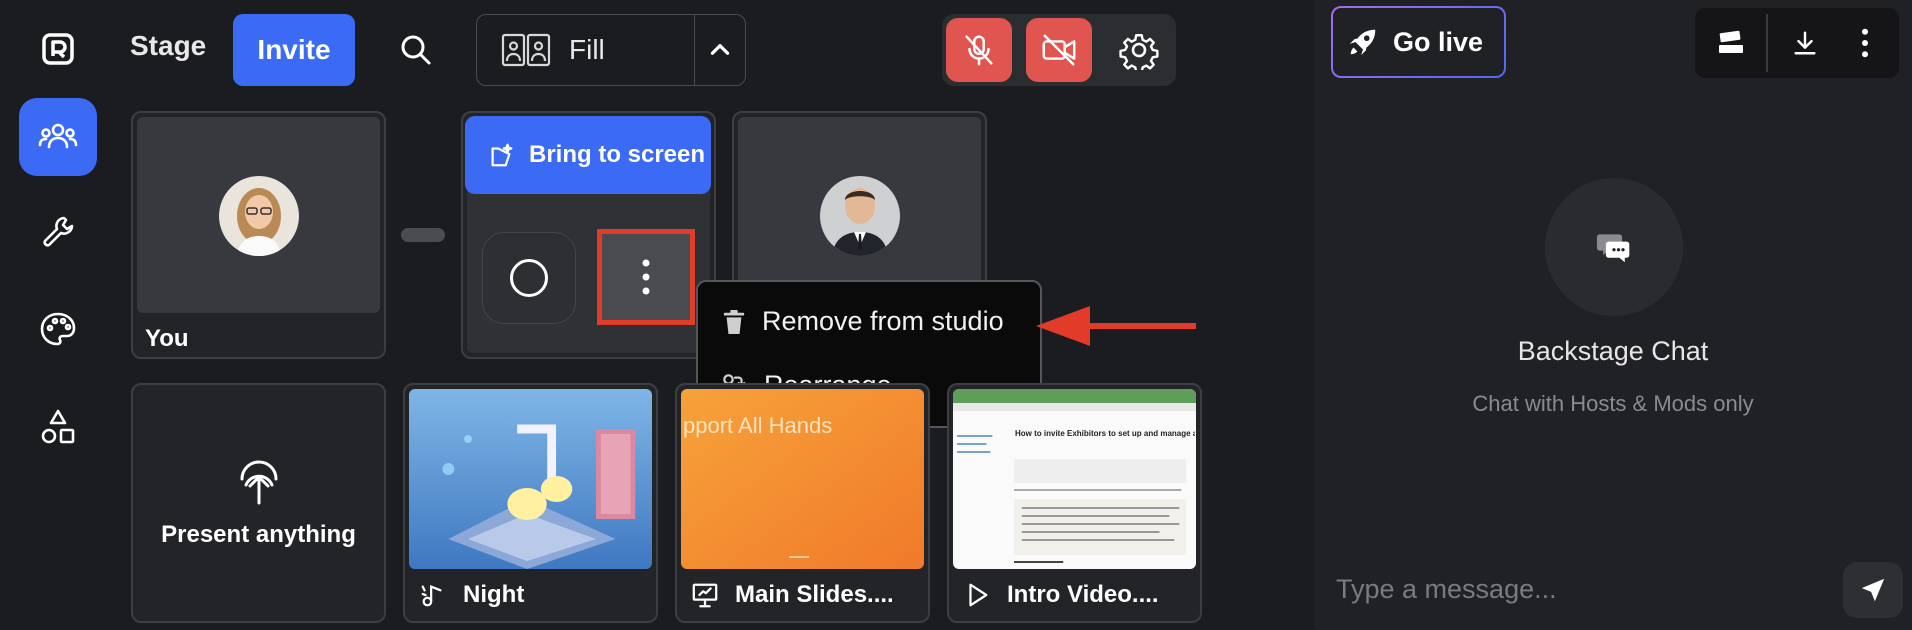 The width and height of the screenshot is (1912, 630). I want to click on go-live-button: Go live, so click(1418, 42).